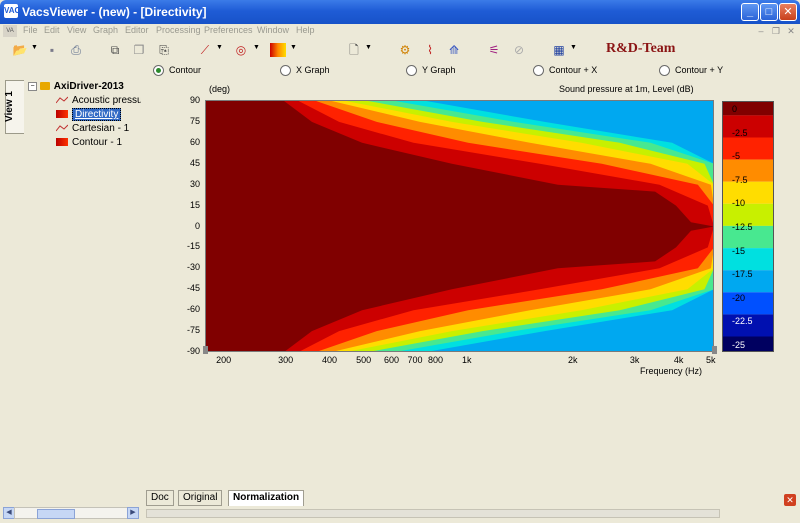 The height and width of the screenshot is (523, 800). I want to click on radio-x-graph: X Graph, so click(305, 71).